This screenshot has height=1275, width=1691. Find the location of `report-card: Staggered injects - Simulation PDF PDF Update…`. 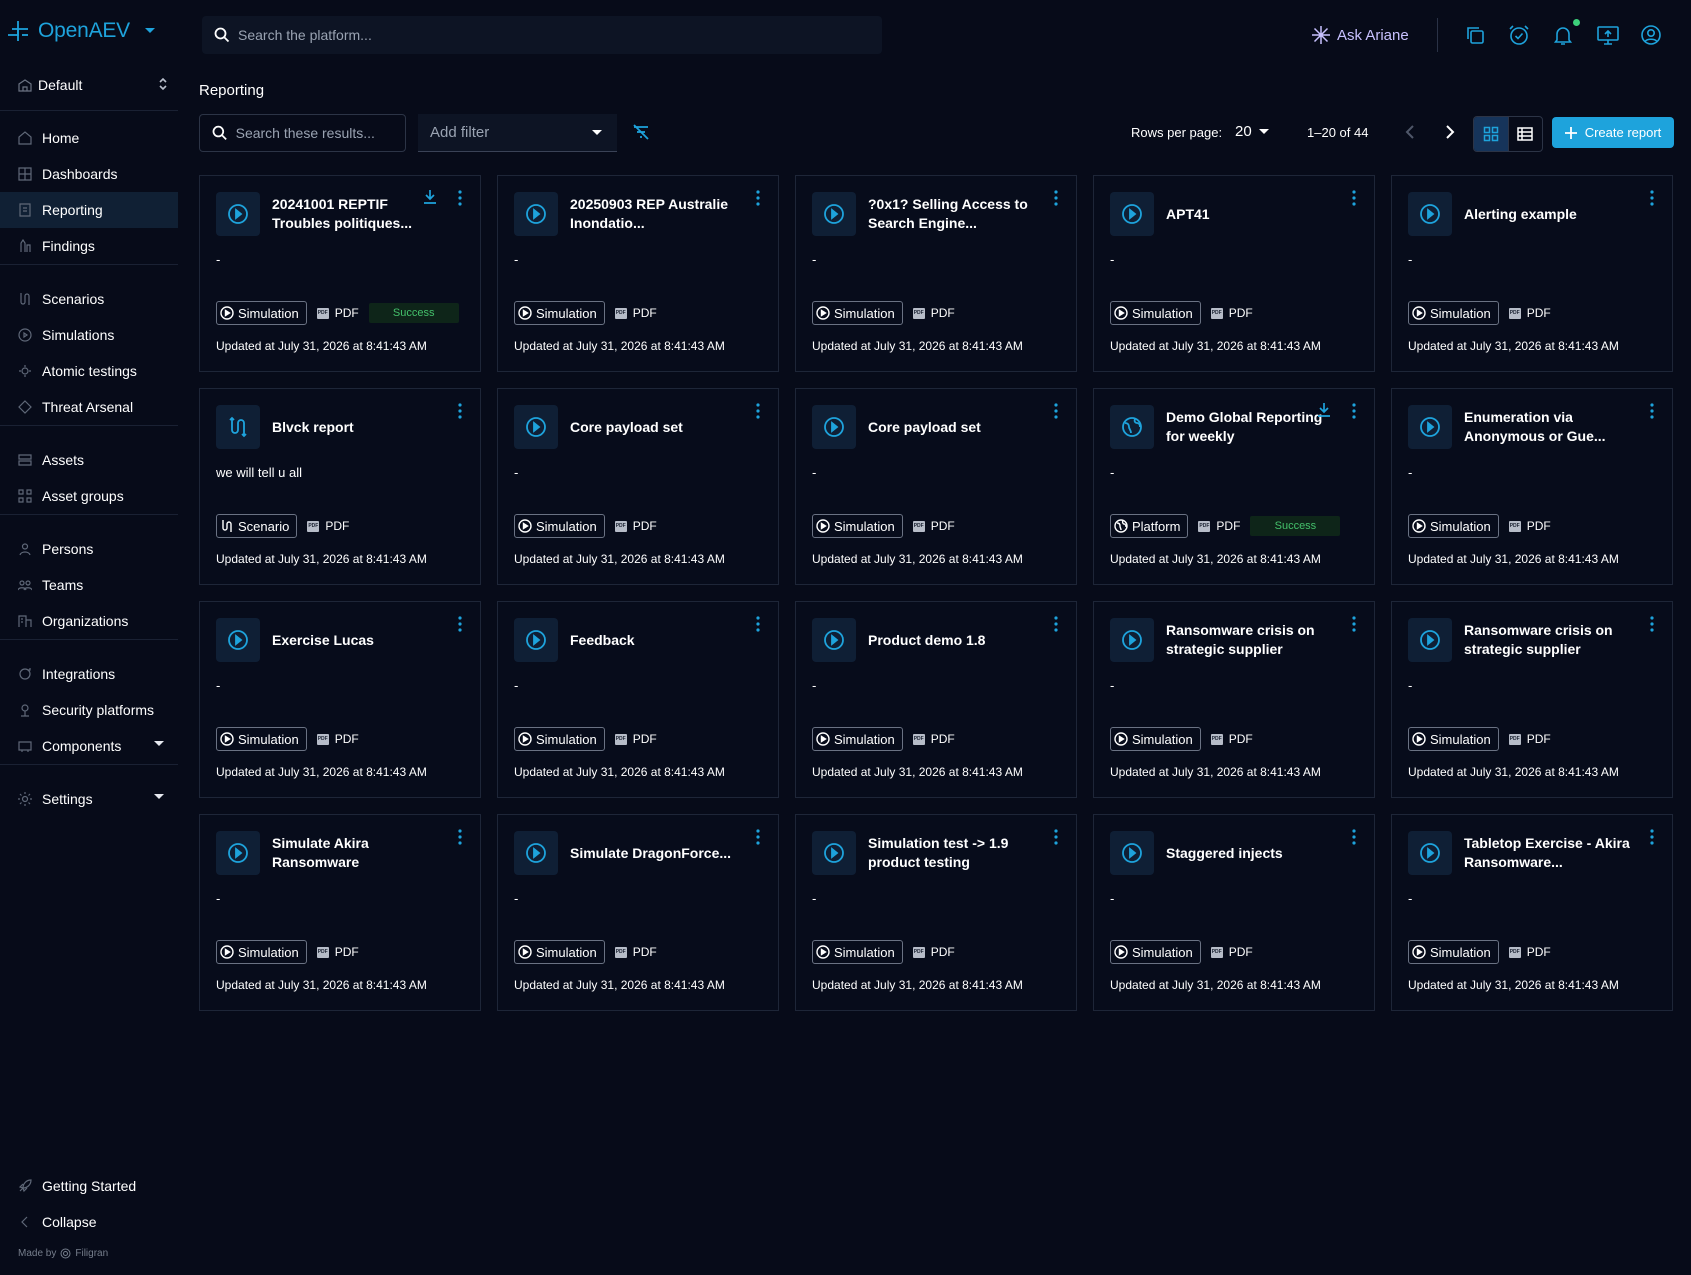

report-card: Staggered injects - Simulation PDF PDF Update… is located at coordinates (1234, 912).